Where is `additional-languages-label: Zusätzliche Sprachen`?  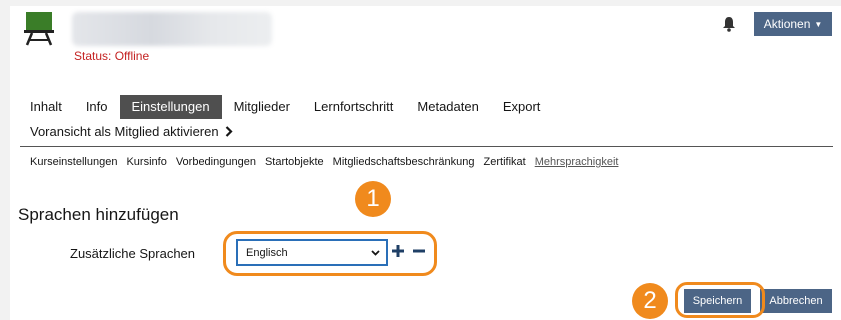
additional-languages-label: Zusätzliche Sprachen is located at coordinates (133, 253).